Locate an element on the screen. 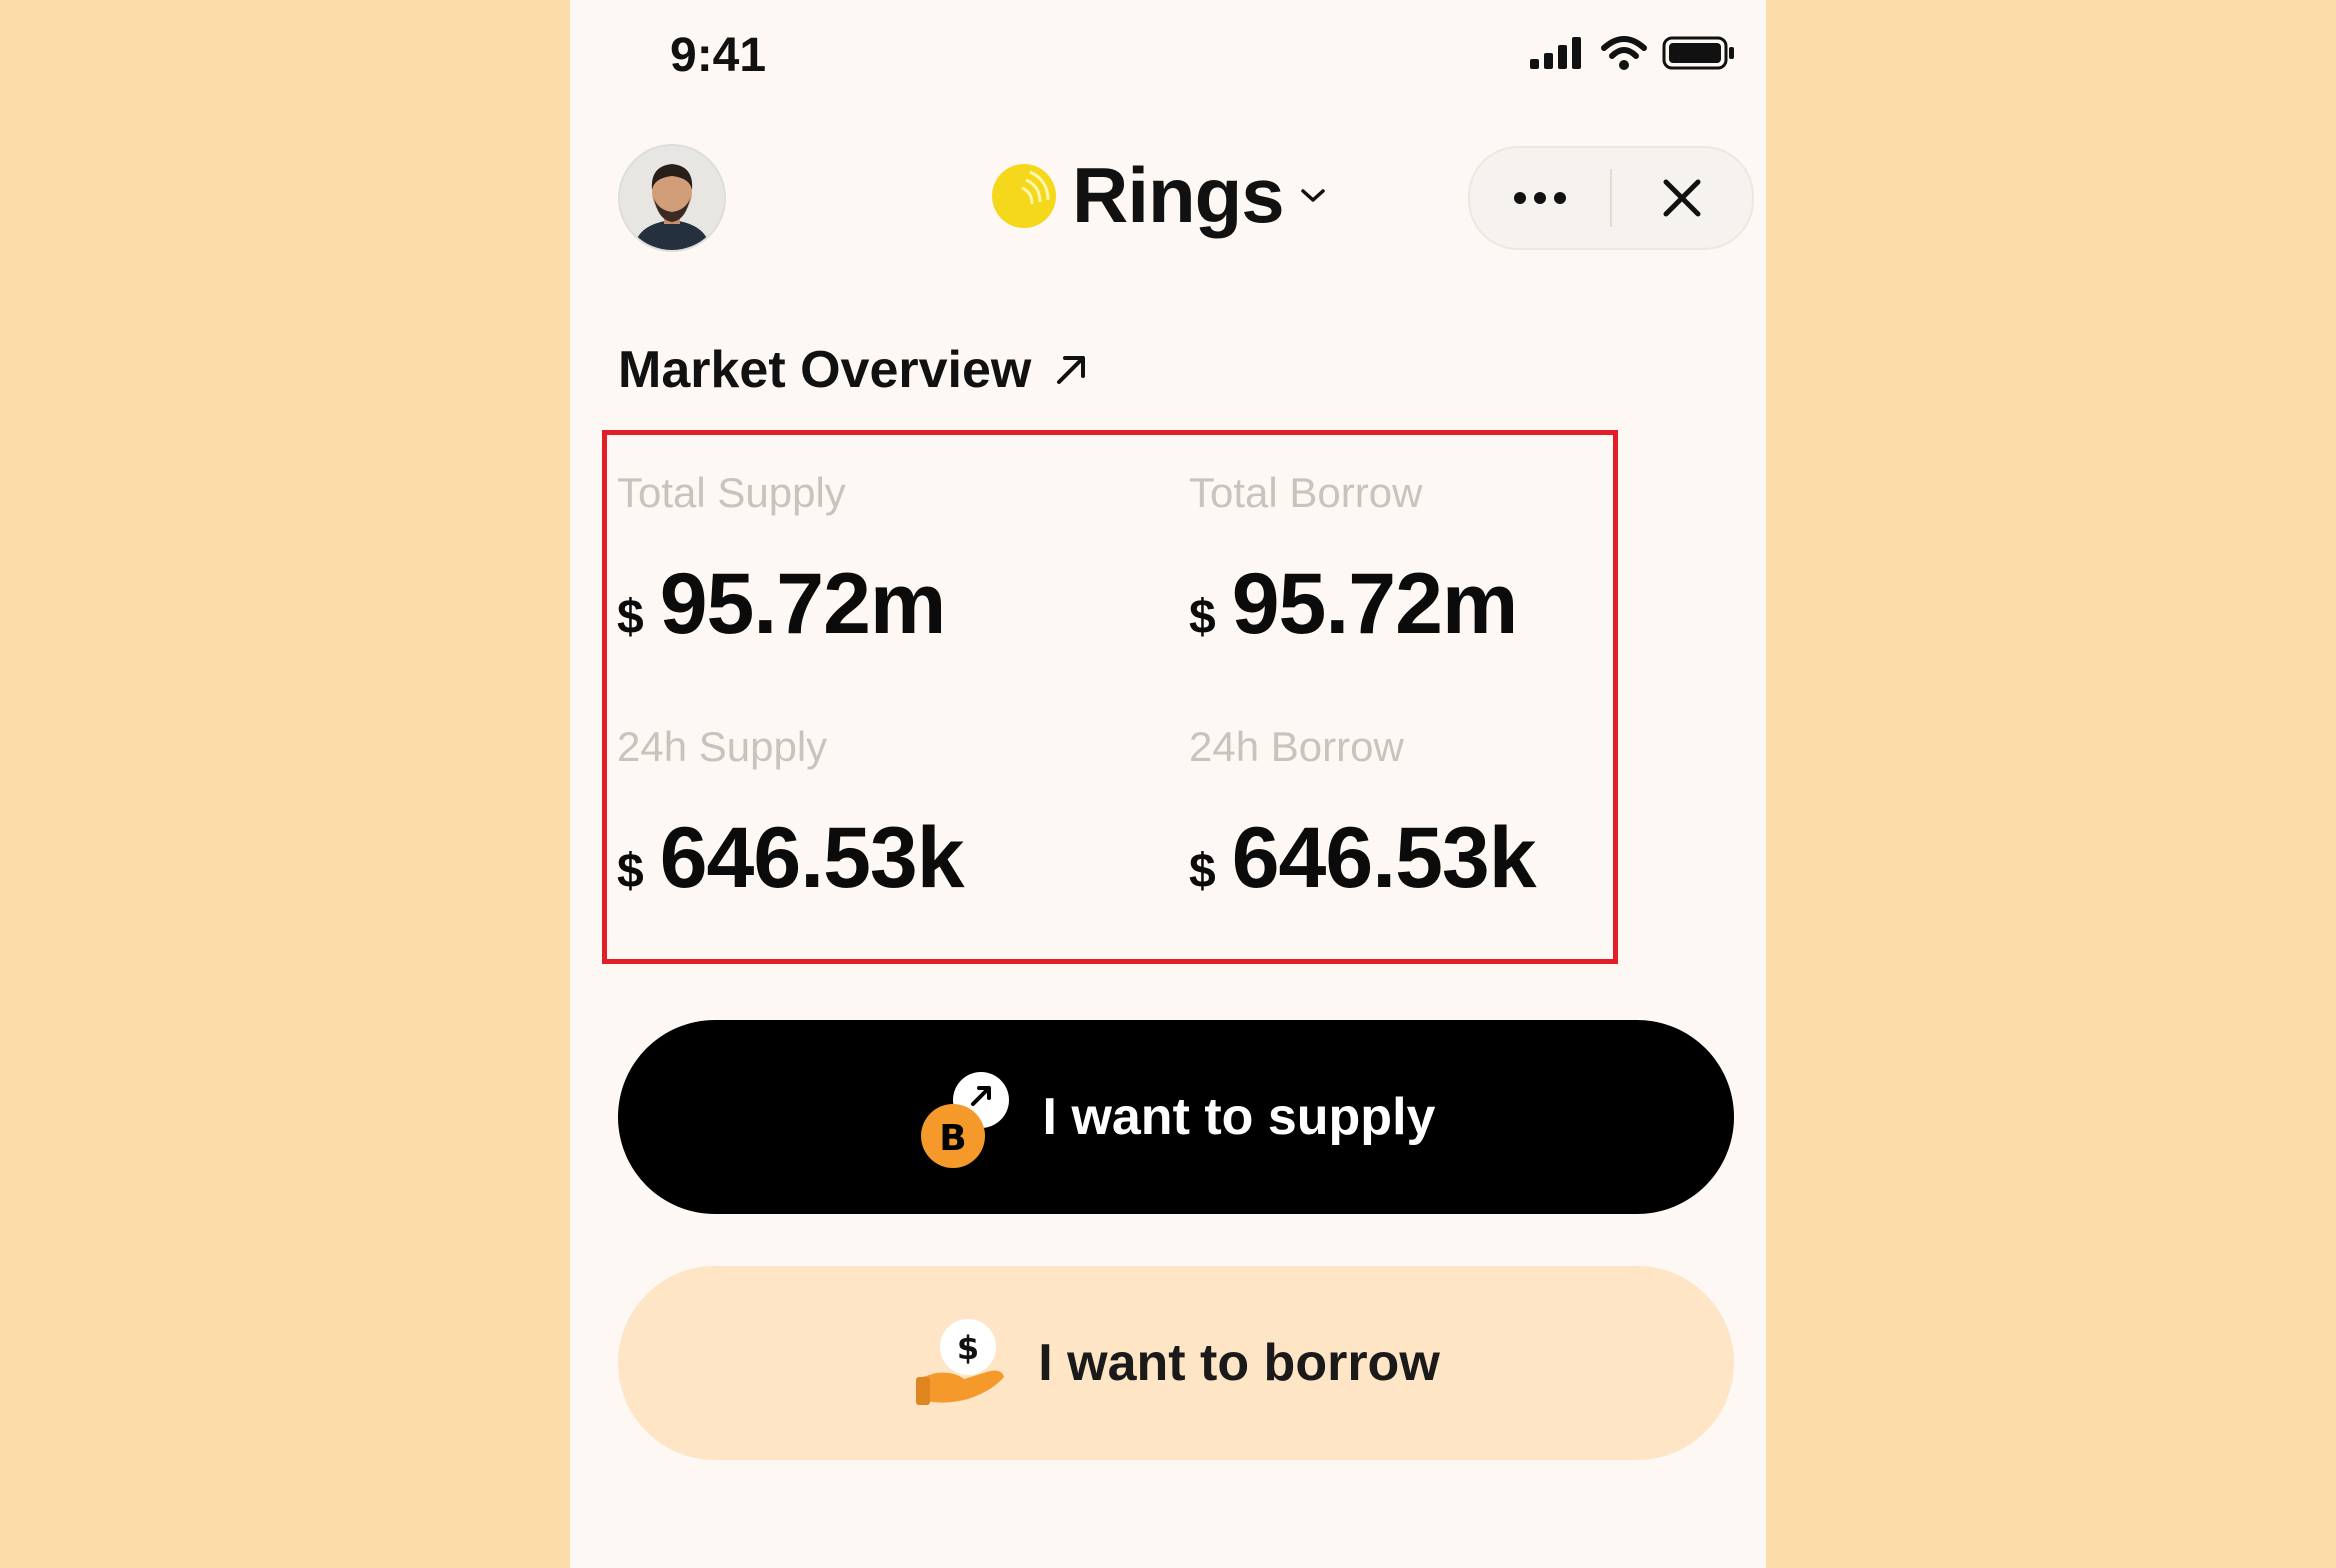 The width and height of the screenshot is (2336, 1568). app-switcher: Rings is located at coordinates (1159, 195).